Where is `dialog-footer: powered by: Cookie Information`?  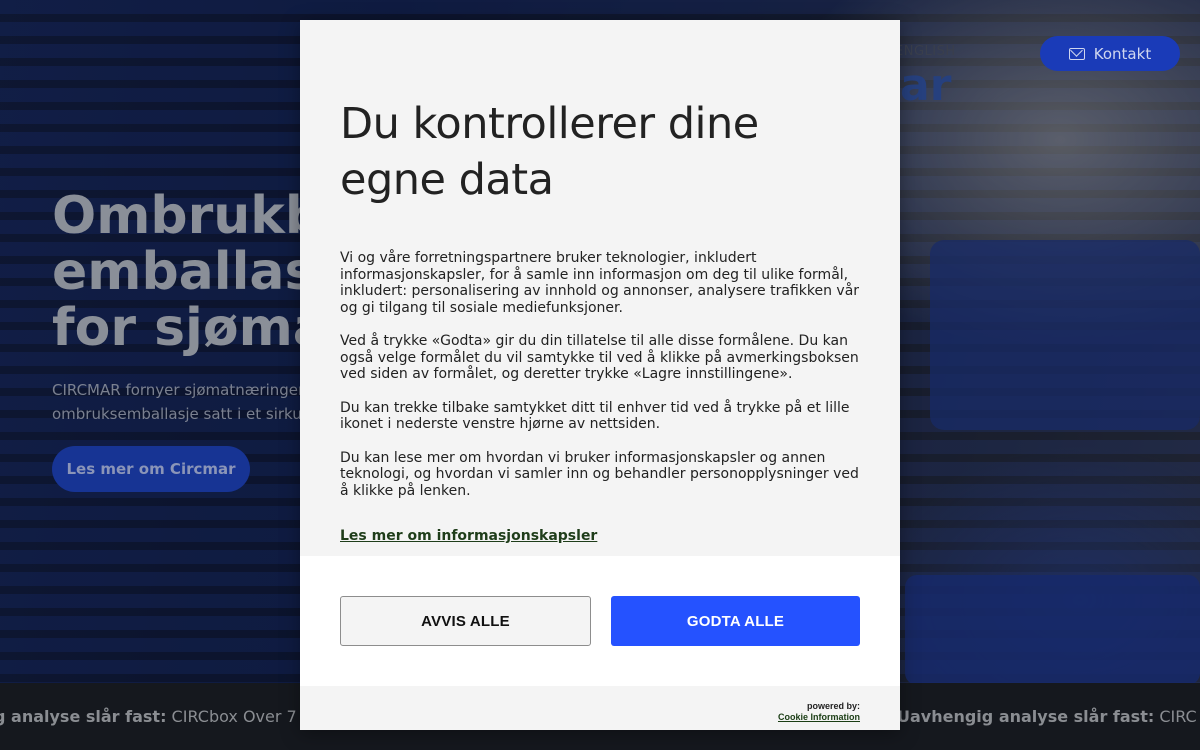
dialog-footer: powered by: Cookie Information is located at coordinates (600, 708).